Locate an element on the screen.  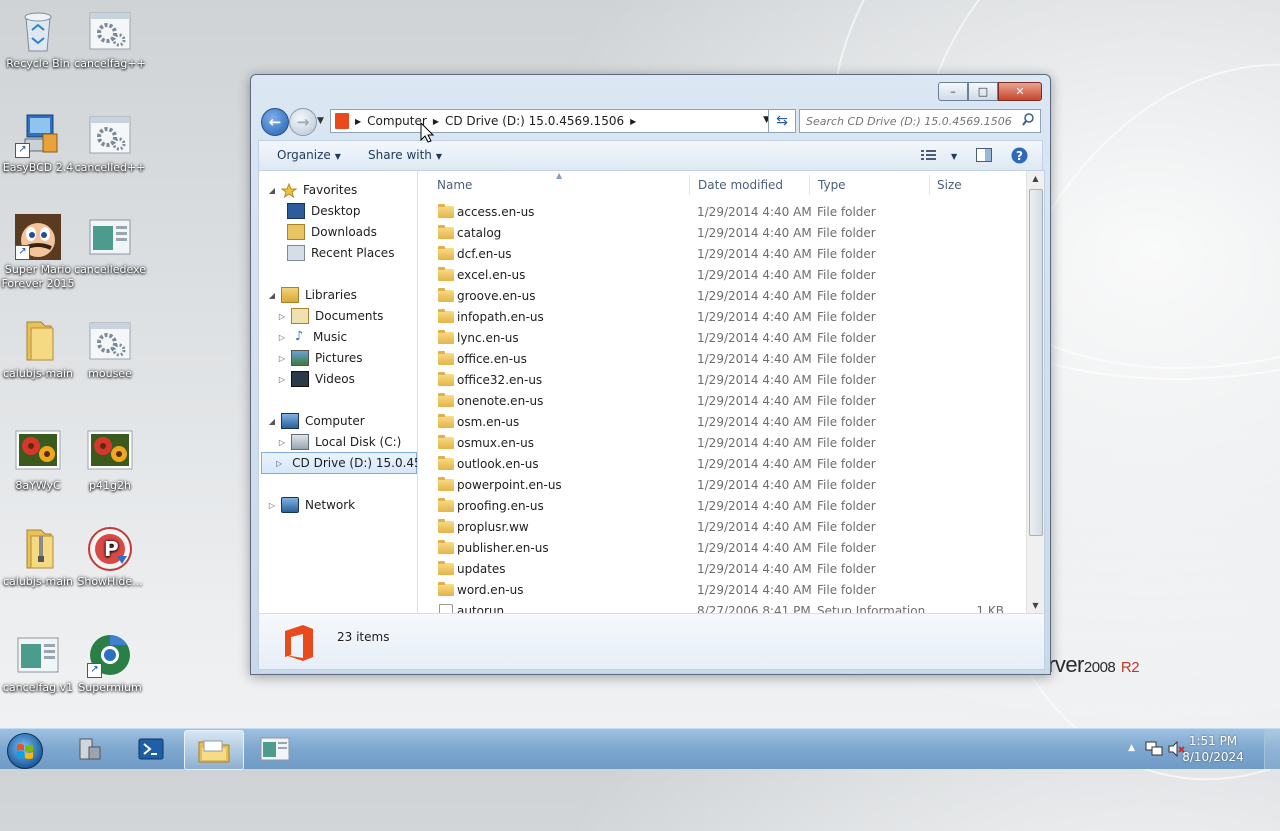
desktop-icon-recycle-bin: Recycle Bin is located at coordinates (38, 39).